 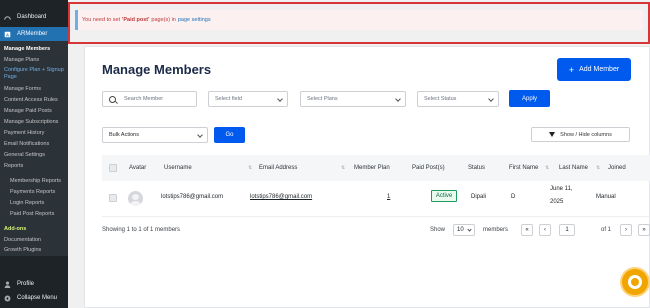 What do you see at coordinates (557, 202) in the screenshot?
I see `cell-last-name-line2: 2025` at bounding box center [557, 202].